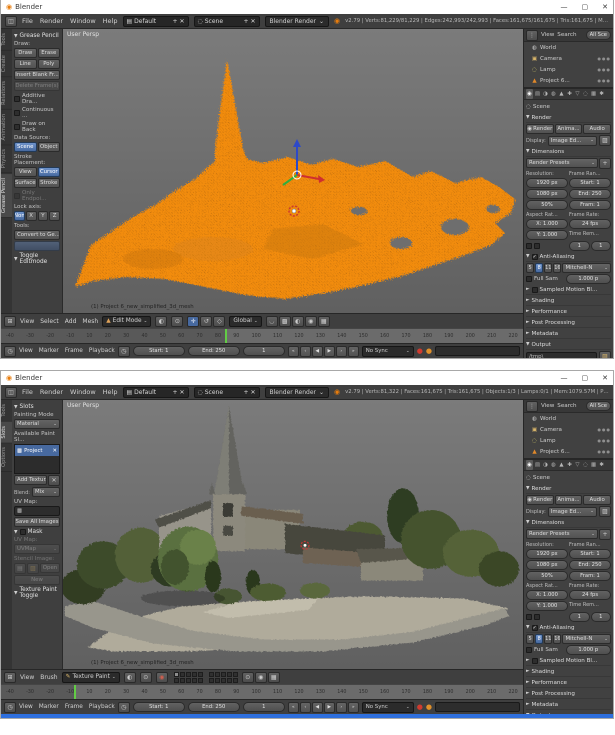 The image size is (615, 735). Describe the element at coordinates (561, 465) in the screenshot. I see `properties-tab-icon: ▲` at that location.